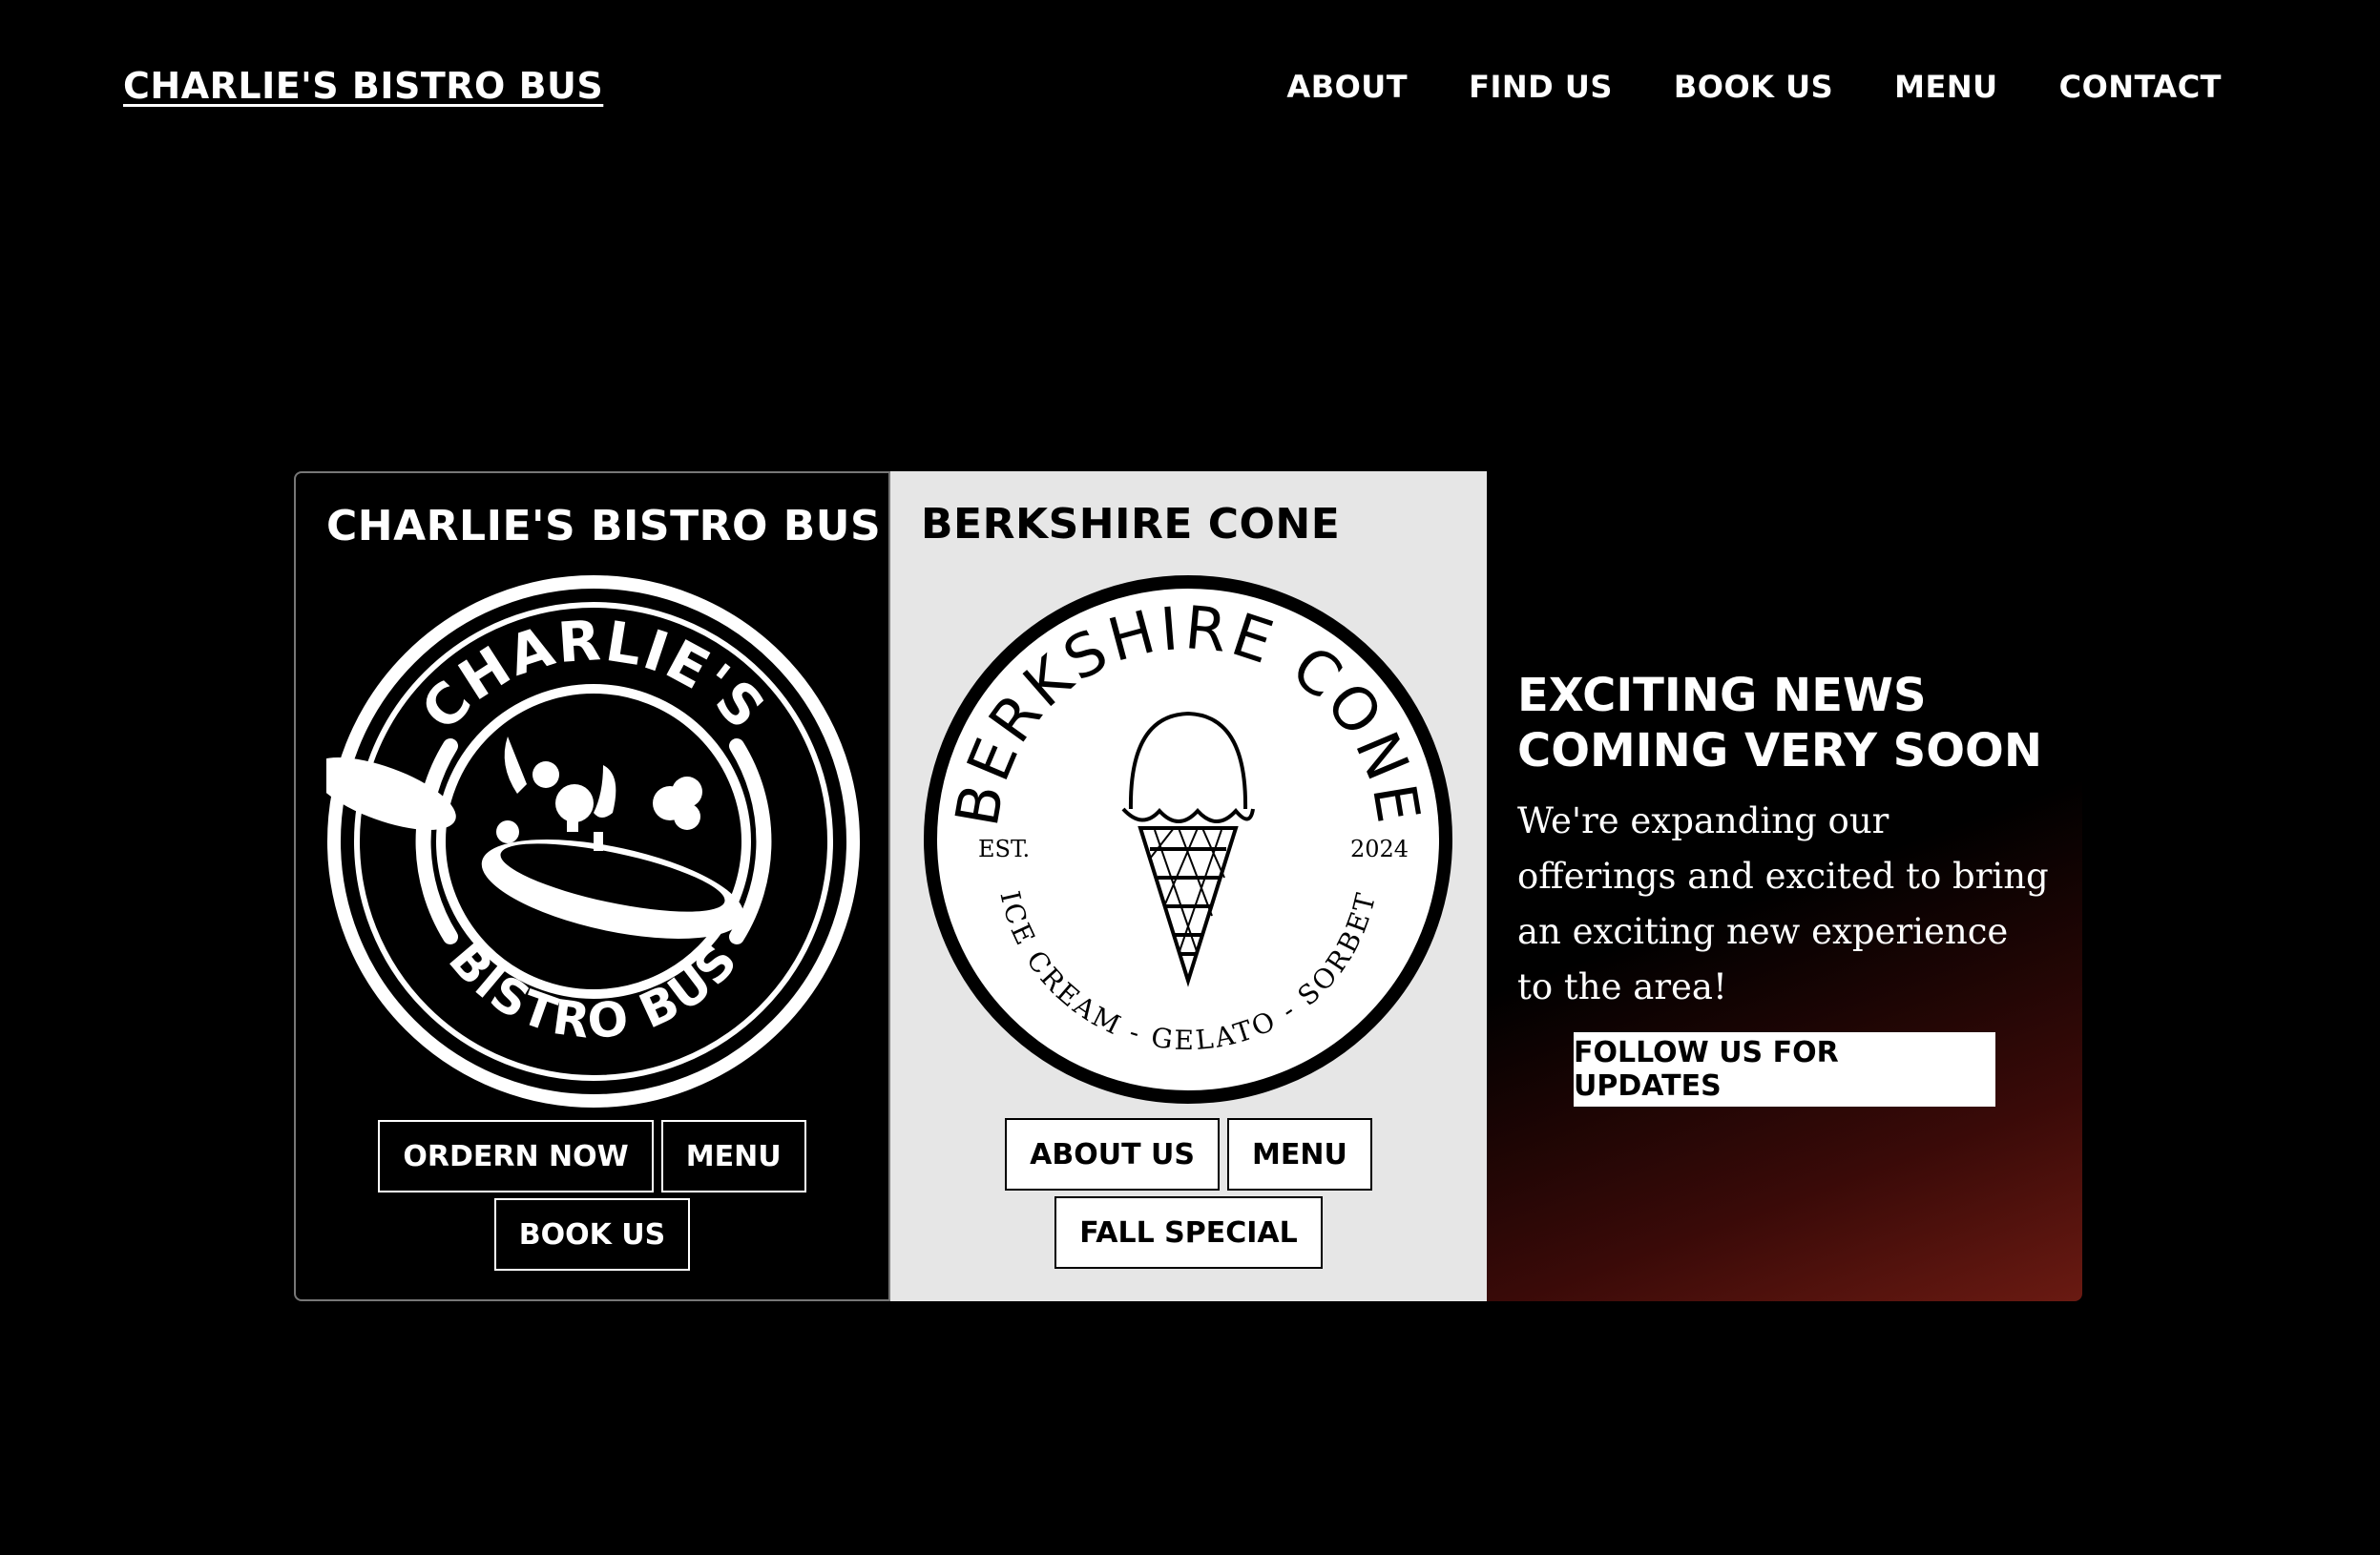 The height and width of the screenshot is (1555, 2380). I want to click on news-heading-line-2: COMING VERY SOON, so click(1780, 751).